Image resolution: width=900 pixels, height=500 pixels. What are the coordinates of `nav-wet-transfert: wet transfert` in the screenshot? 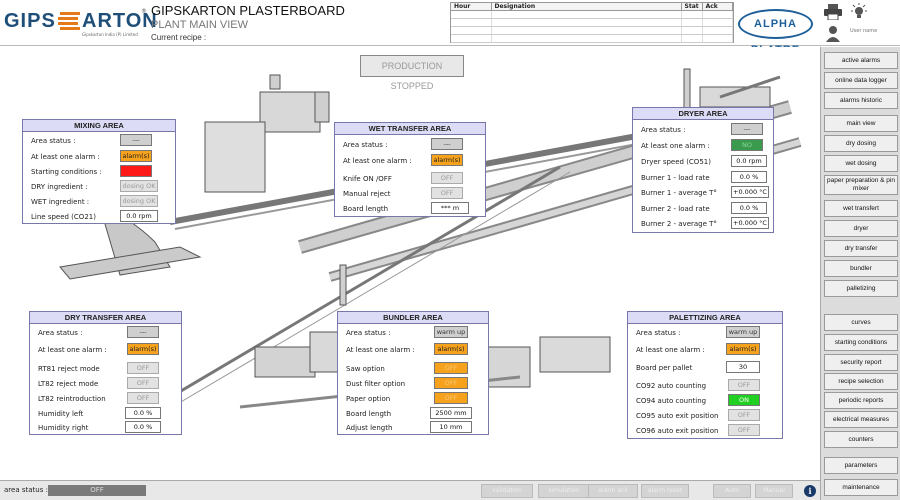 It's located at (861, 208).